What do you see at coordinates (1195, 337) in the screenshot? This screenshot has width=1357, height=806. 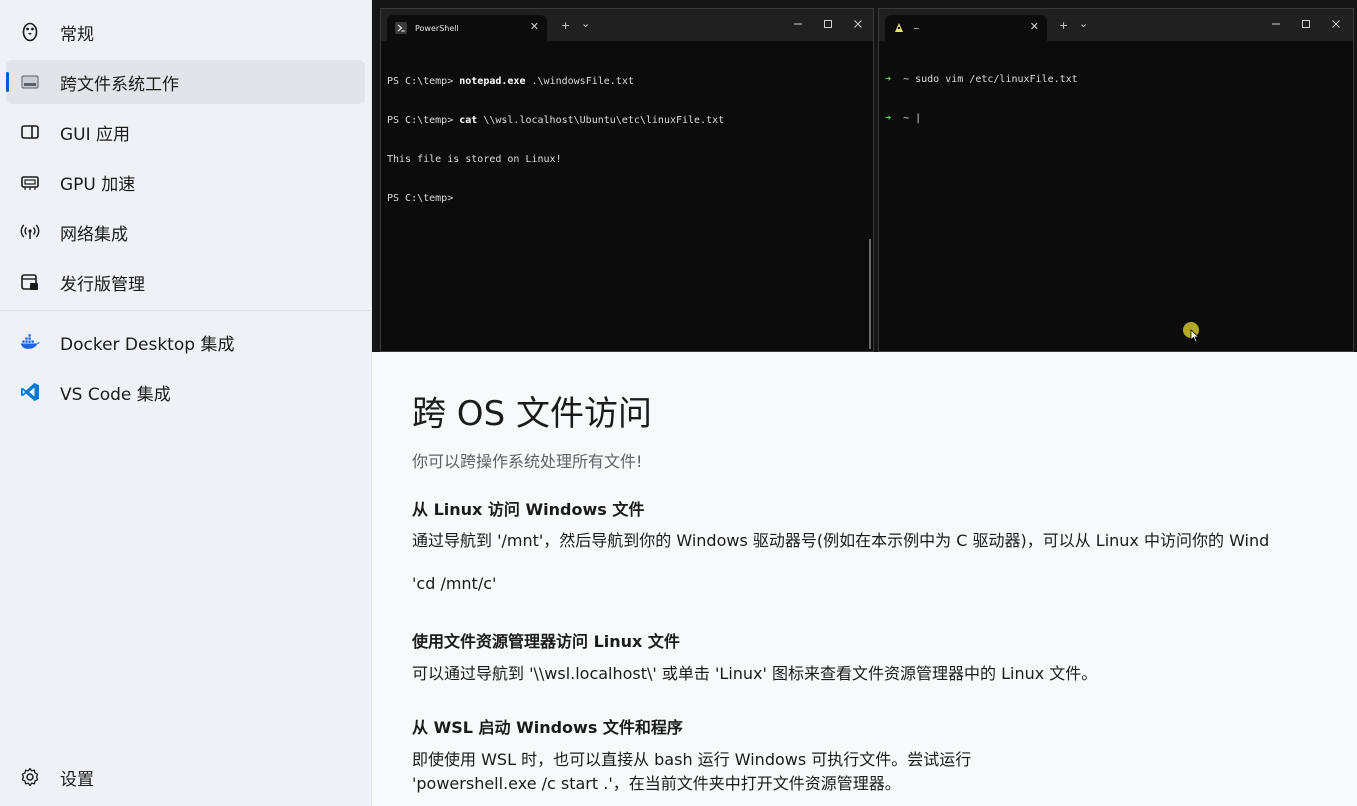 I see `mouse-pointer-icon` at bounding box center [1195, 337].